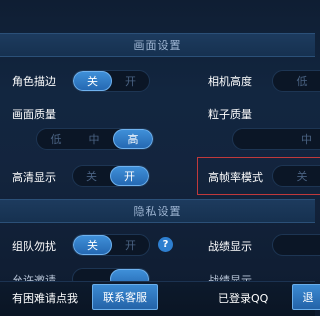  Describe the element at coordinates (243, 298) in the screenshot. I see `login-status-text: 已登录QQ` at that location.